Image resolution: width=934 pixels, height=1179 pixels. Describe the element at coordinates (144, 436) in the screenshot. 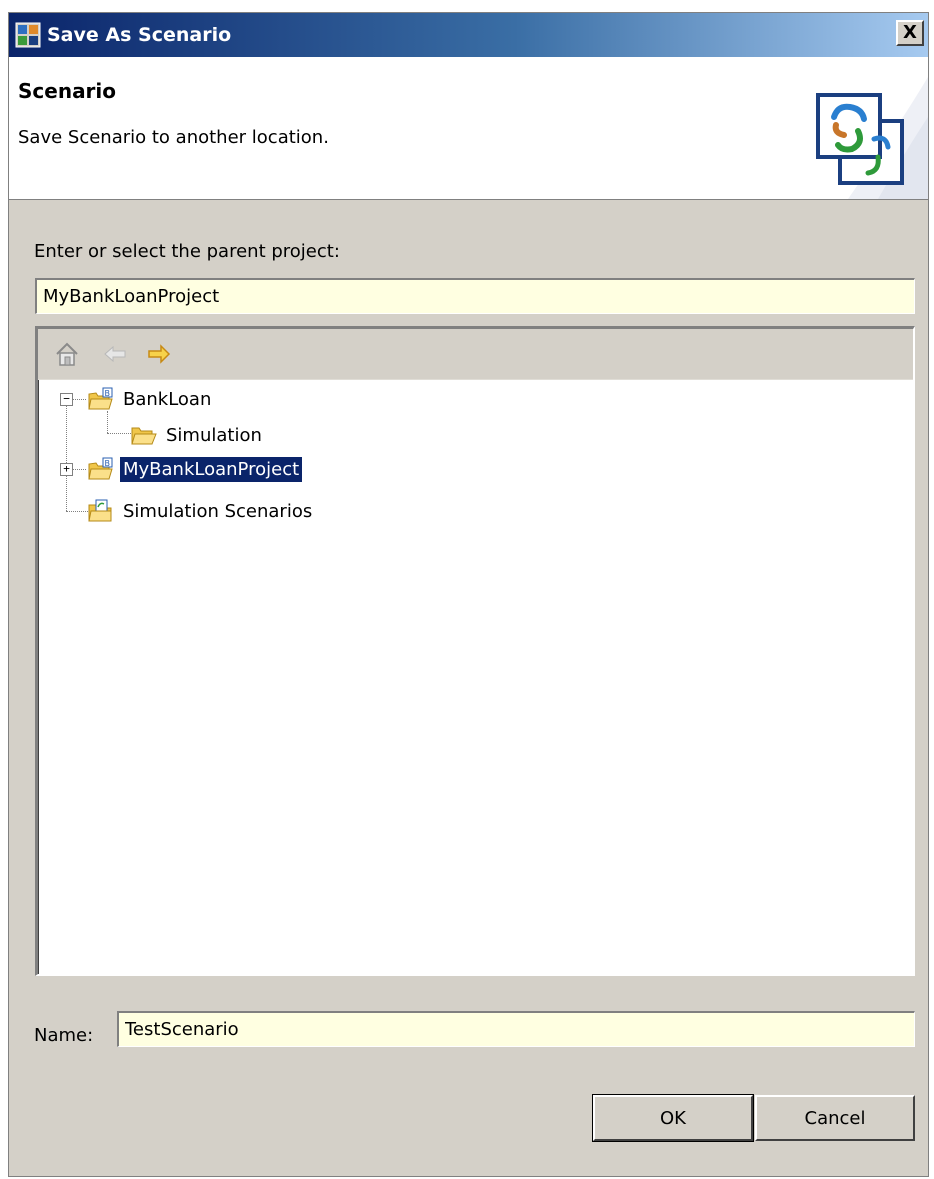

I see `folder-open-icon` at that location.